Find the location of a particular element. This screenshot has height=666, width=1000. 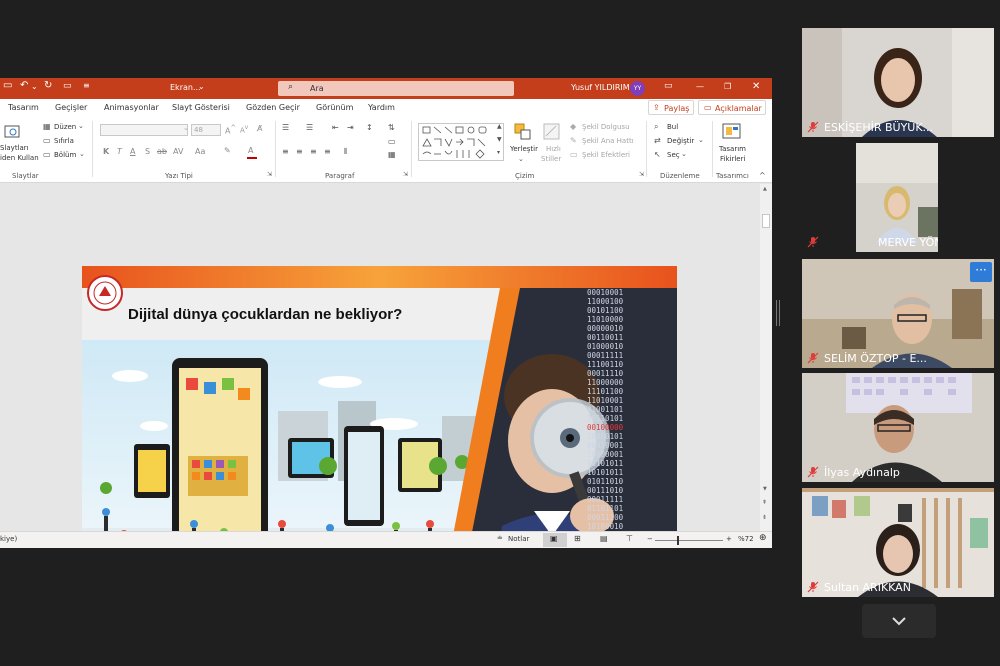

tab-animasyonlar: Animasyonlar is located at coordinates (131, 107).